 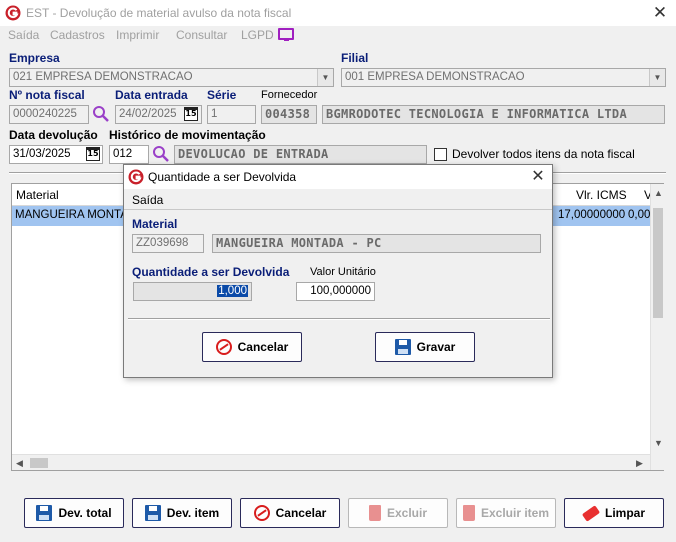 I want to click on devolver-todos-label: Devolver todos itens da nota fiscal, so click(x=543, y=154).